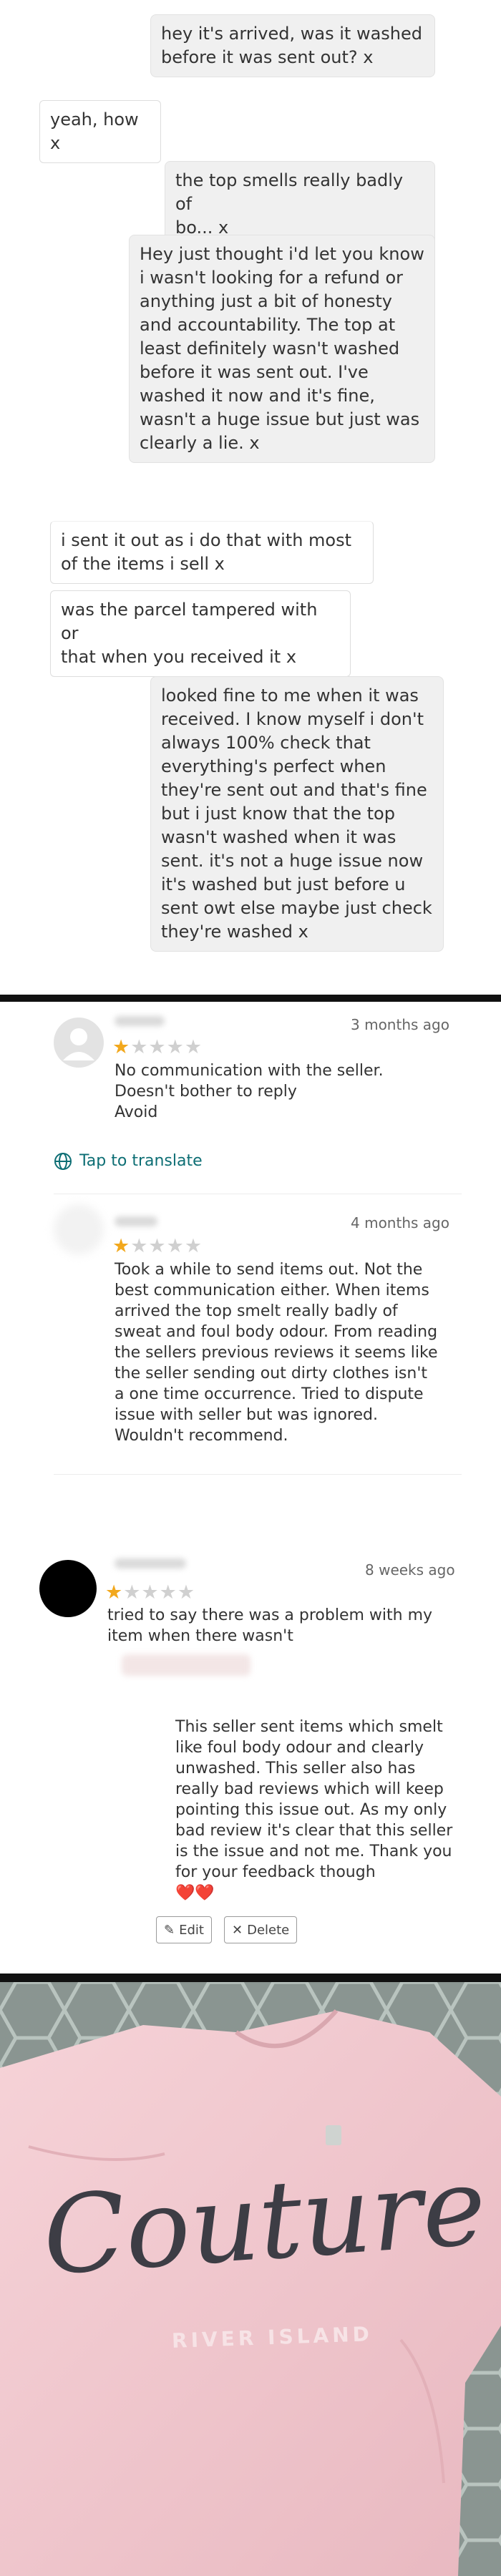  I want to click on message-text: the top smells really badly of bo... x, so click(290, 204).